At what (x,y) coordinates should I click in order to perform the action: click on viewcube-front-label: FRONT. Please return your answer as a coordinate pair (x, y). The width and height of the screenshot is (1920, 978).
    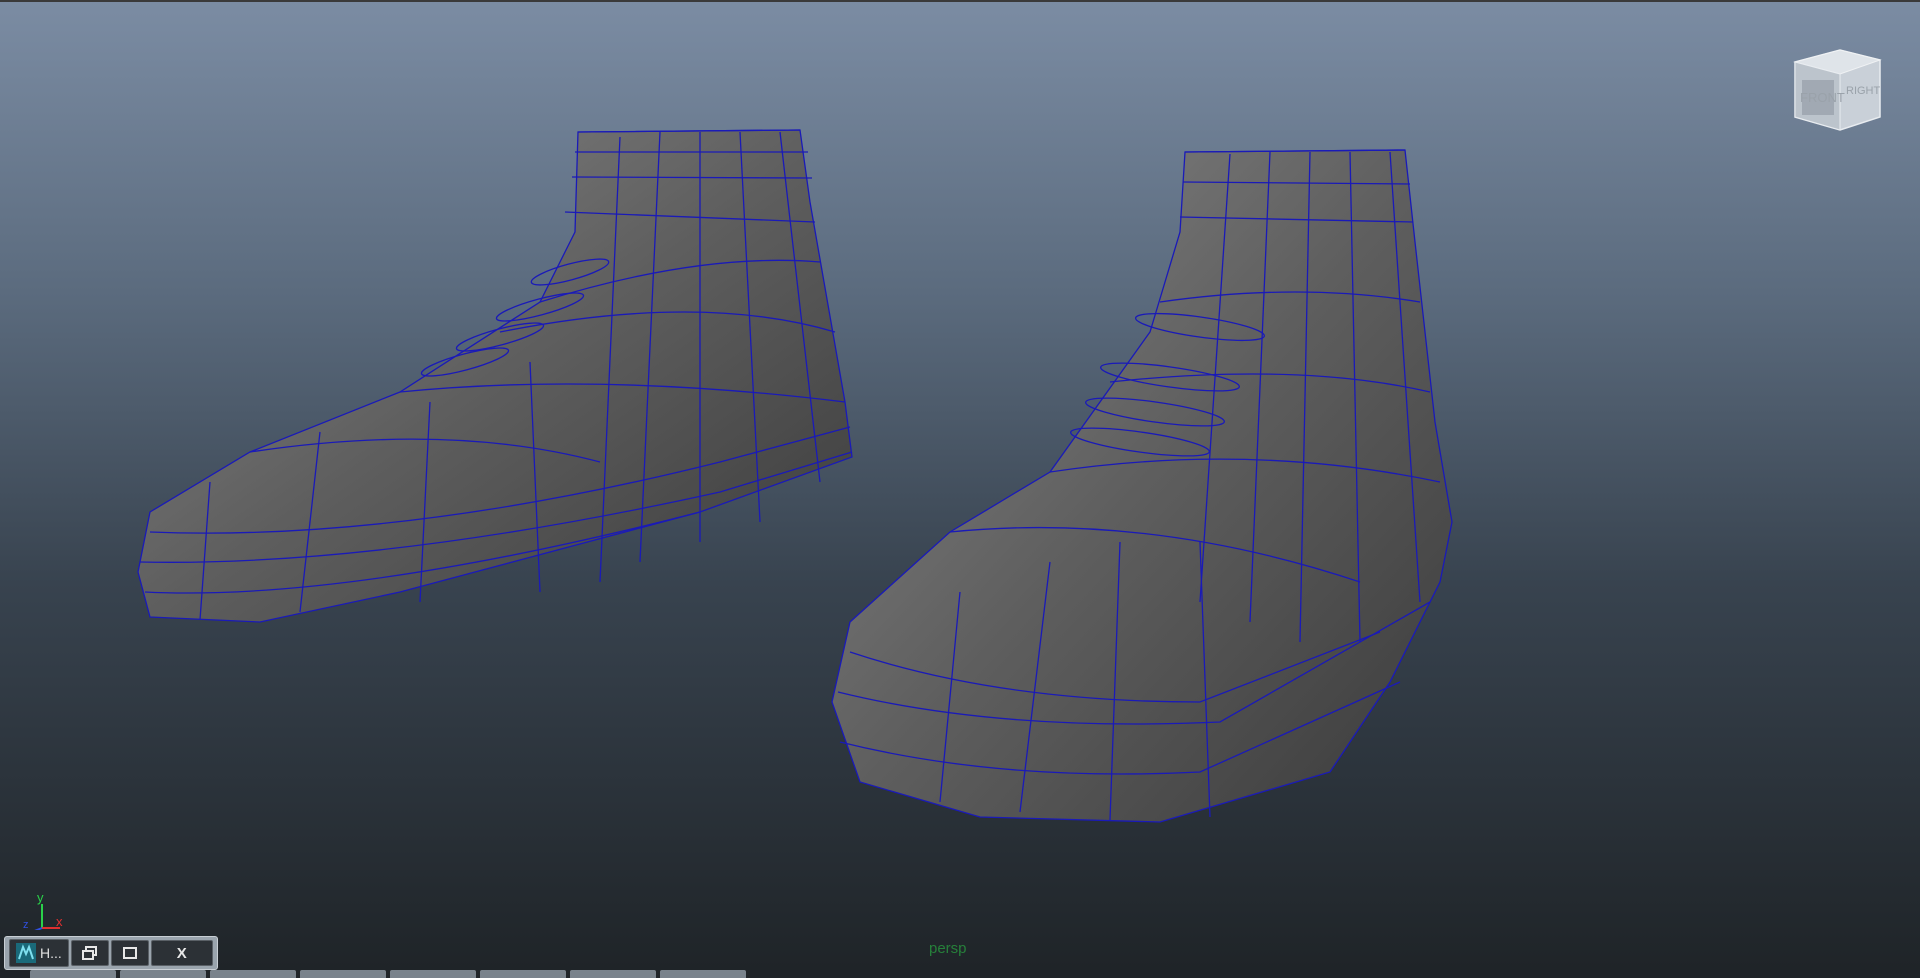
    Looking at the image, I should click on (1822, 97).